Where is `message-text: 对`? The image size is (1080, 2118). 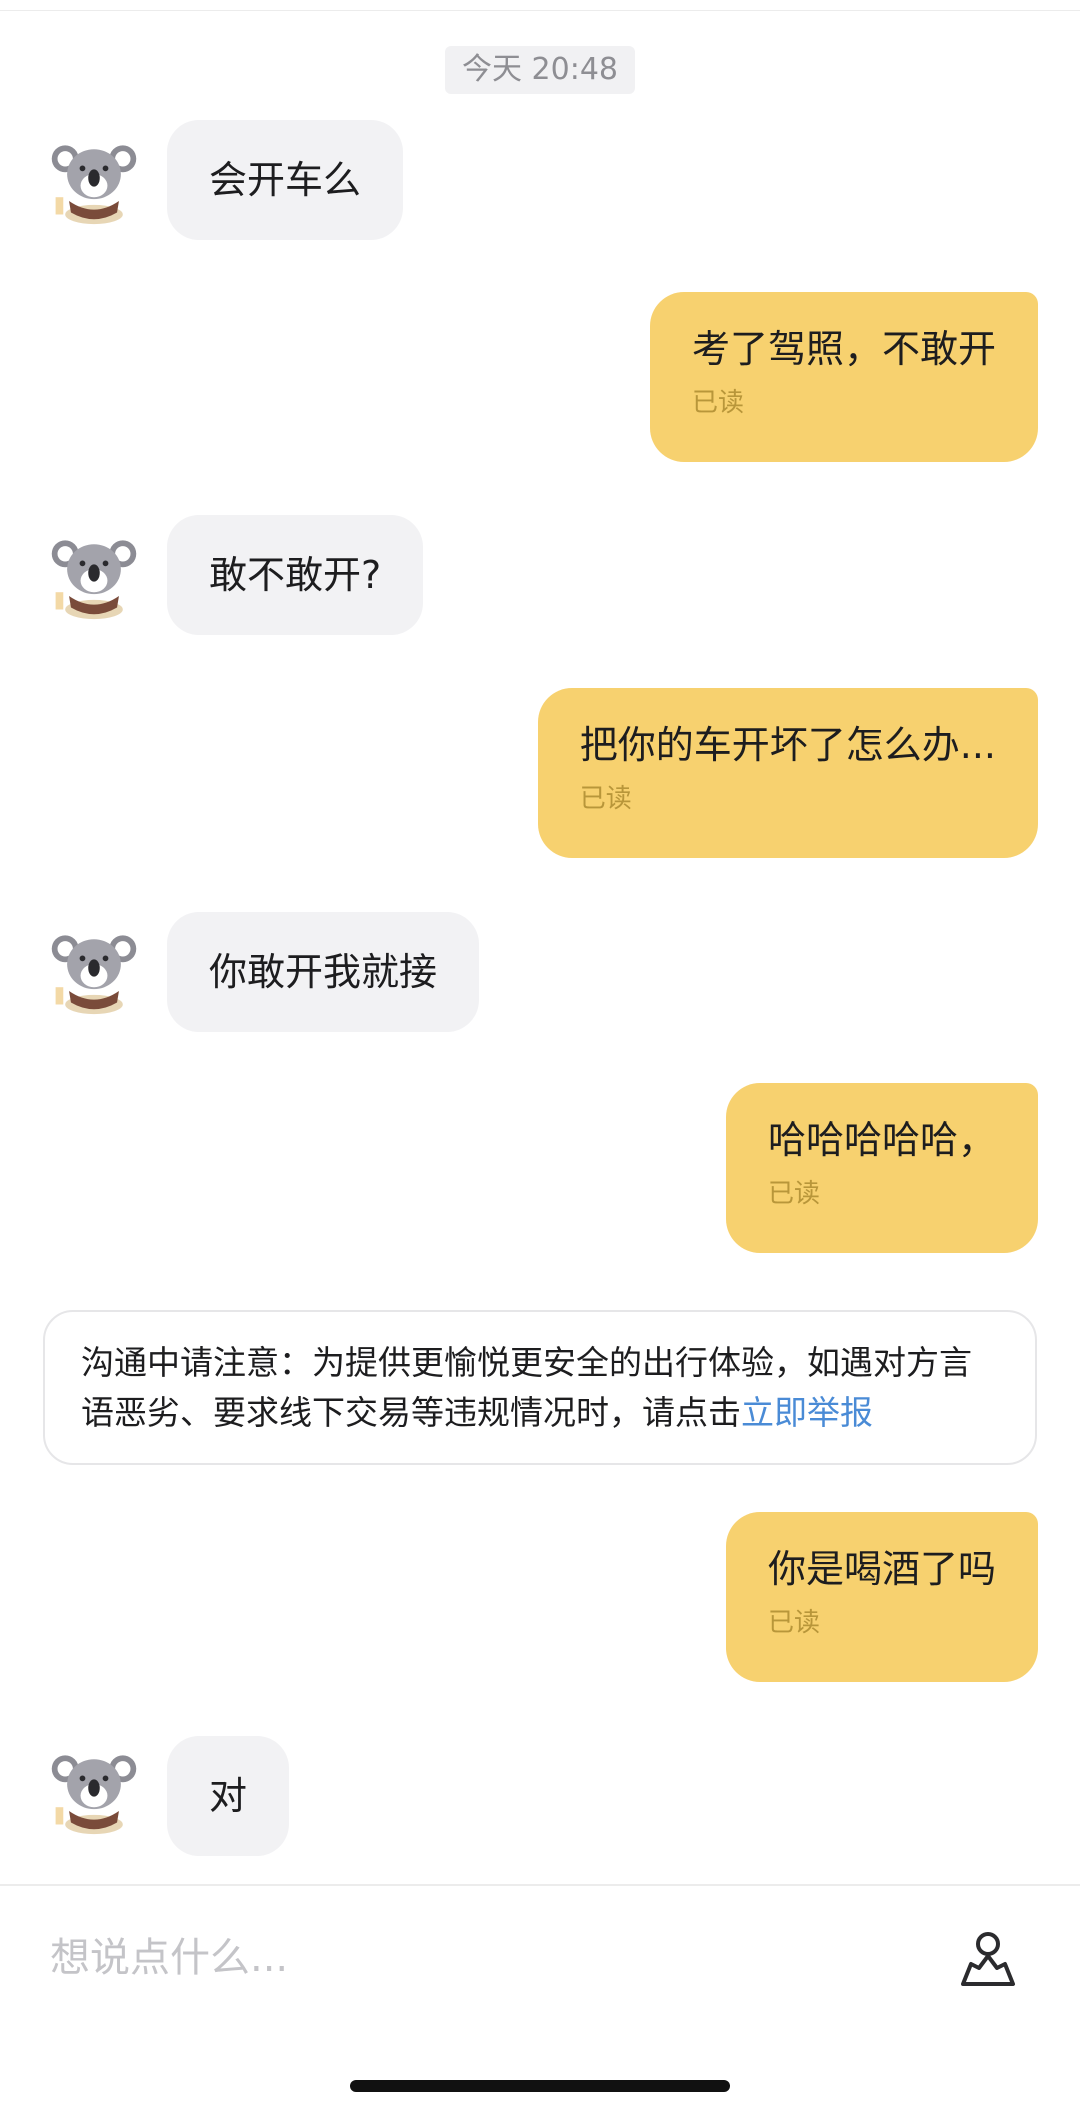
message-text: 对 is located at coordinates (228, 1796).